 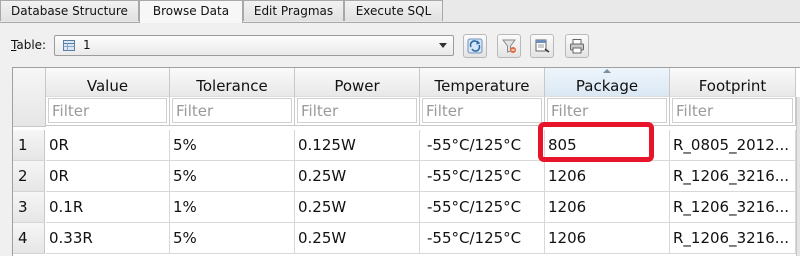 I want to click on cell-value: 0.33R, so click(x=108, y=238).